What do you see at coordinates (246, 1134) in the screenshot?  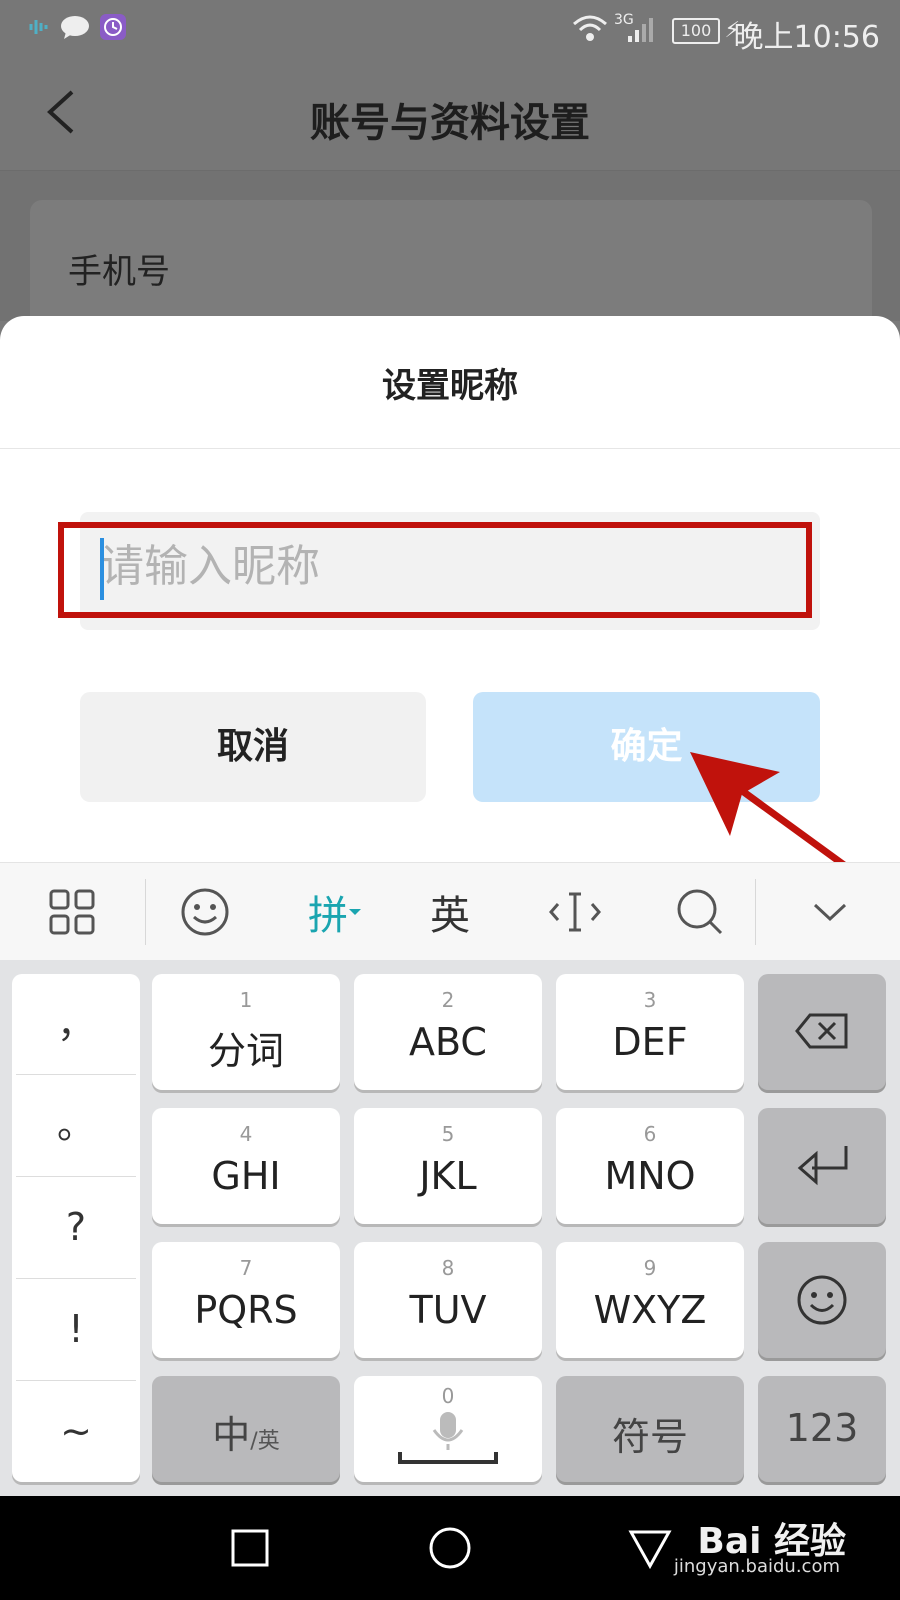 I see `key-number: 4` at bounding box center [246, 1134].